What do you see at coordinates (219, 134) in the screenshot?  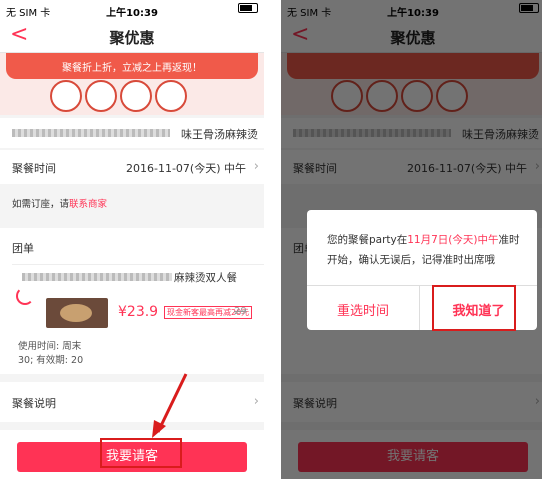 I see `restaurant-name: 味王骨汤麻辣烫` at bounding box center [219, 134].